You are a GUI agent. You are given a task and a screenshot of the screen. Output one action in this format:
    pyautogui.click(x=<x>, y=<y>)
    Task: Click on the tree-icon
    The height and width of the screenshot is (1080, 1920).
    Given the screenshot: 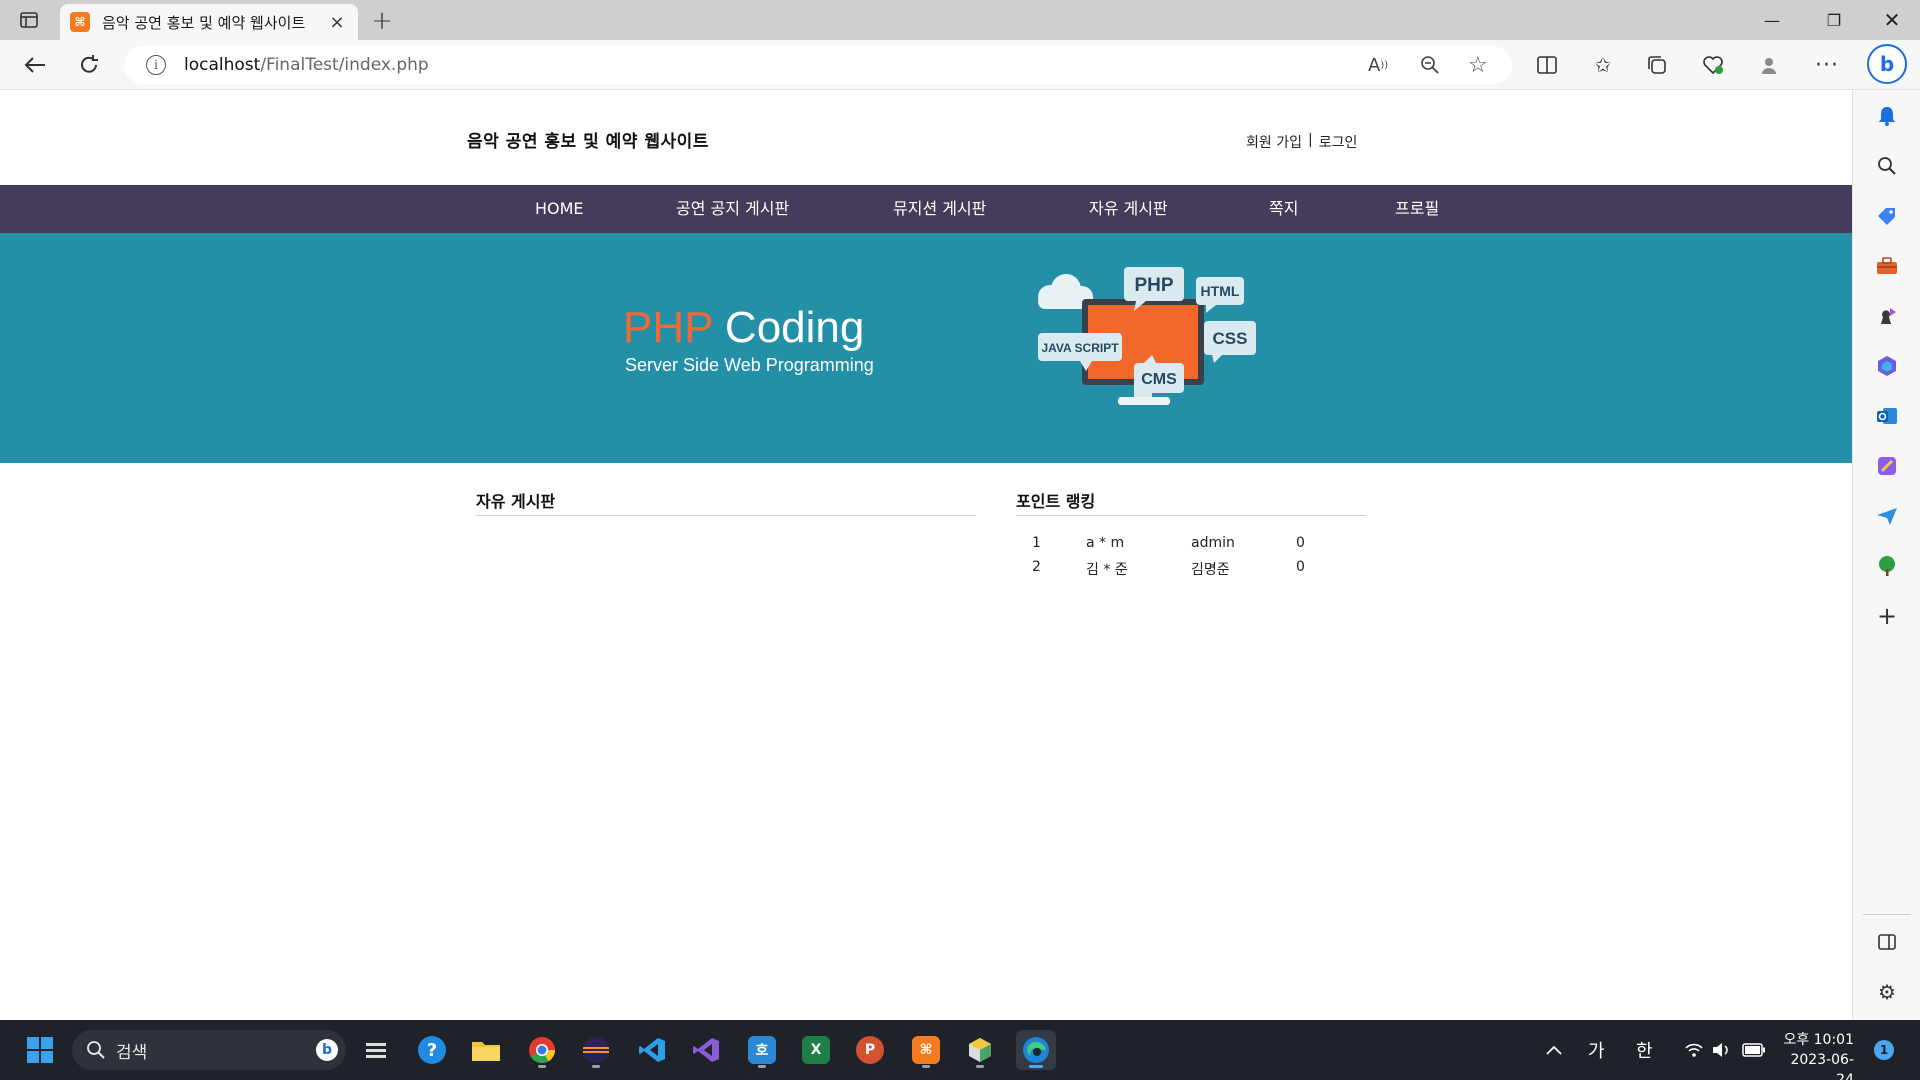 What is the action you would take?
    pyautogui.click(x=1887, y=566)
    